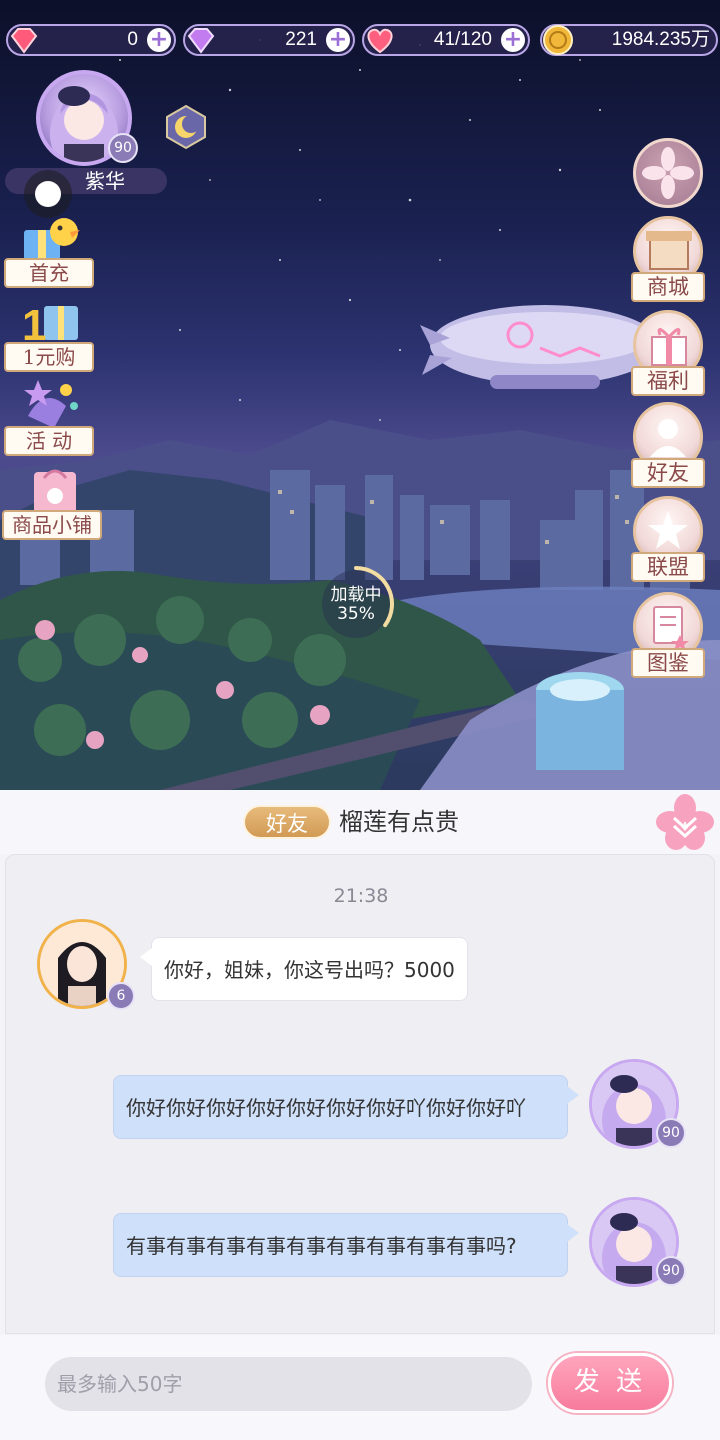 The image size is (720, 1440). I want to click on purple-diamond-counter: 221 +, so click(269, 40).